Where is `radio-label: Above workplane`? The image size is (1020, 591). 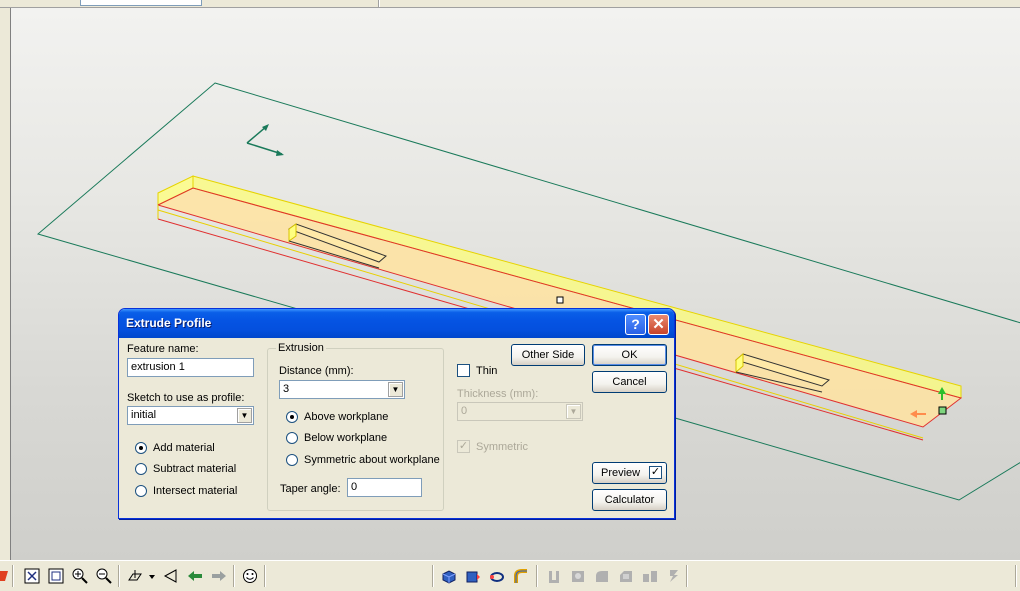 radio-label: Above workplane is located at coordinates (346, 417).